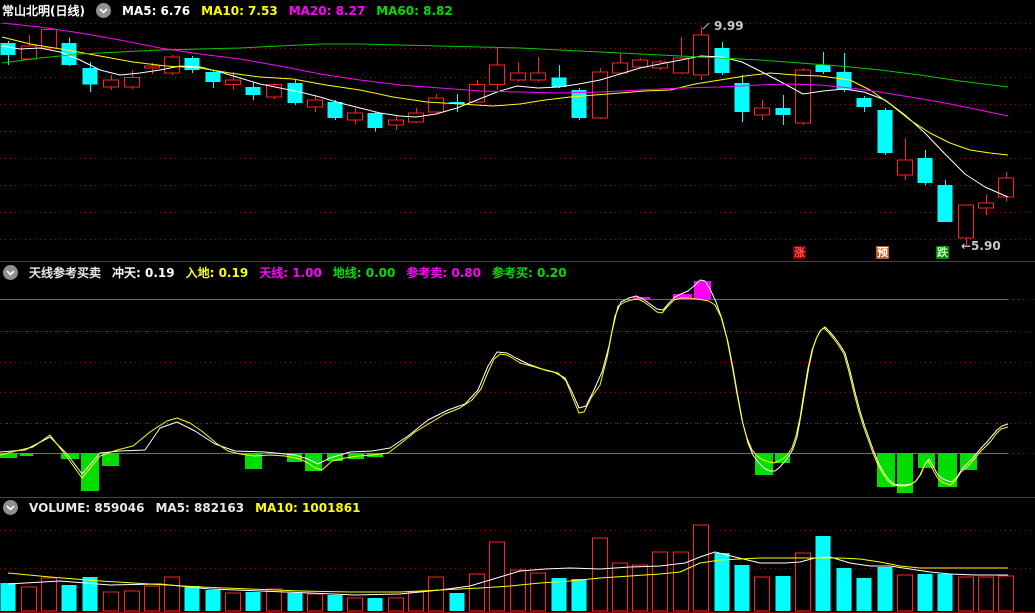 The image size is (1035, 613). I want to click on legend-item: 冲天: 0.19, so click(143, 273).